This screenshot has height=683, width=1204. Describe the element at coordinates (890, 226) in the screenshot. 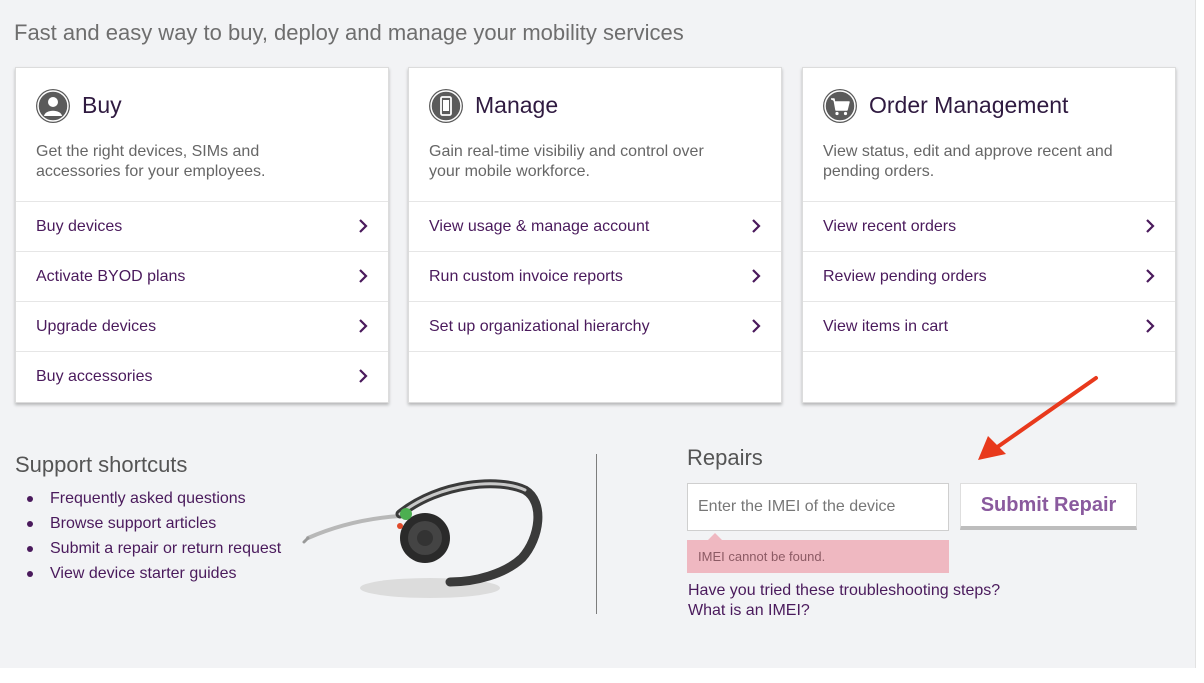

I see `link-label: View recent orders` at that location.